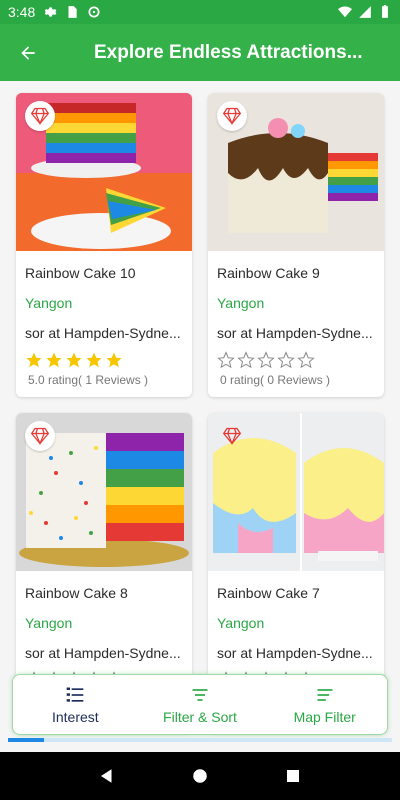 This screenshot has width=400, height=800. I want to click on card-title: Rainbow Cake 7, so click(268, 593).